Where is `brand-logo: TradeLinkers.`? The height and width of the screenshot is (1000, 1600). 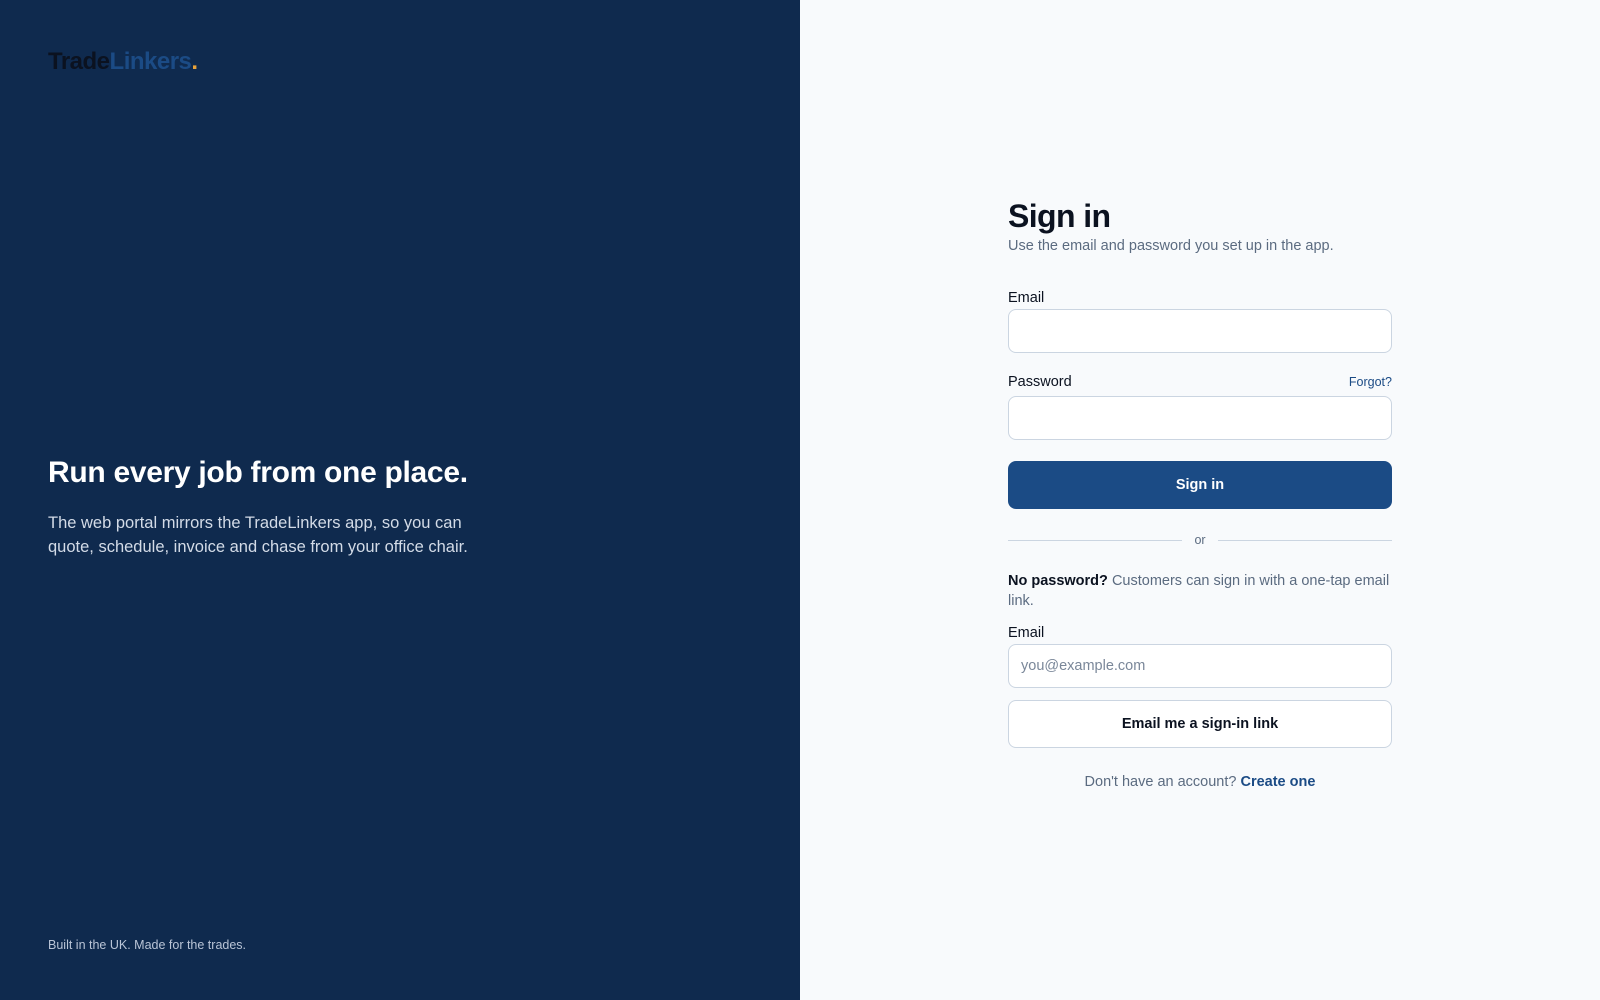 brand-logo: TradeLinkers. is located at coordinates (123, 62).